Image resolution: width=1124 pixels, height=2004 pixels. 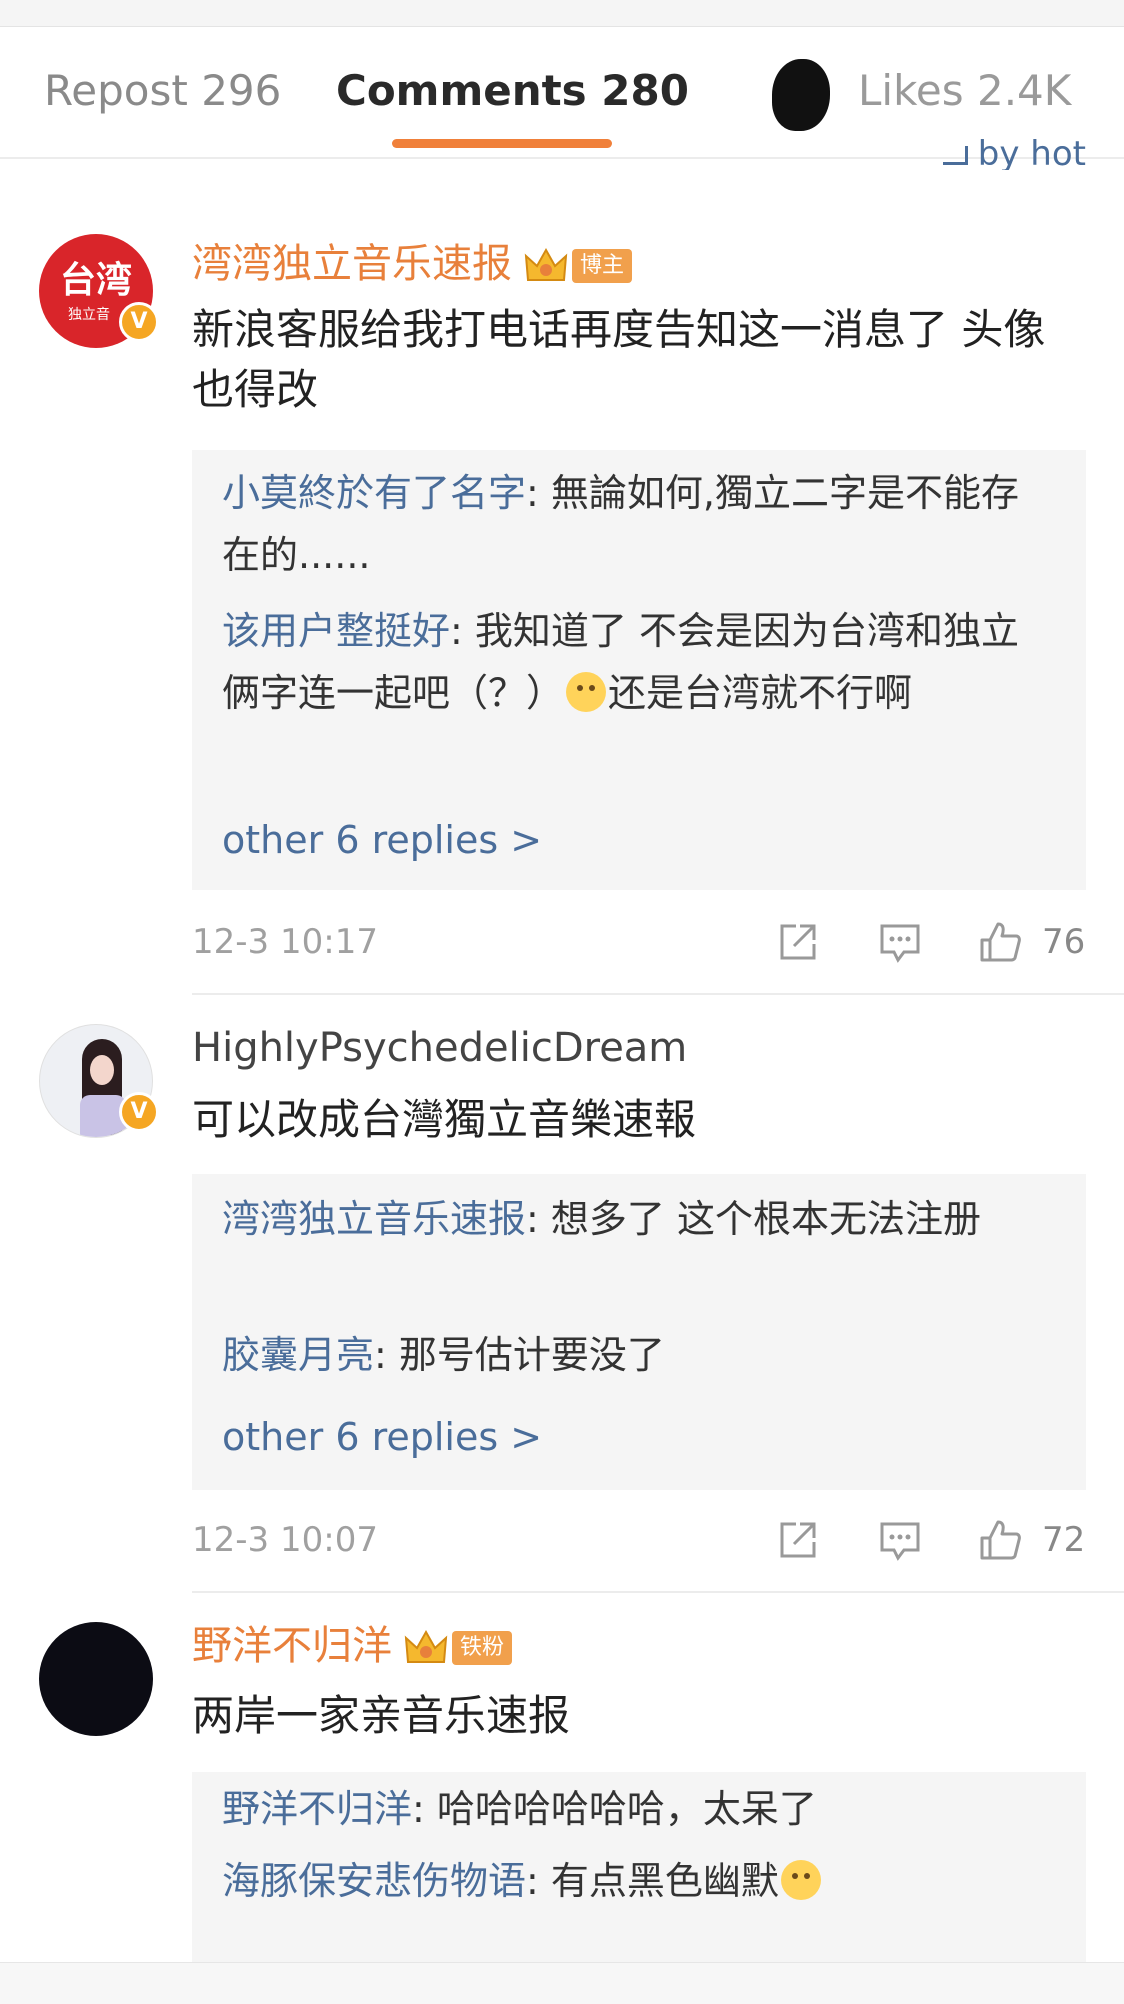 I want to click on avatar: V, so click(x=99, y=1081).